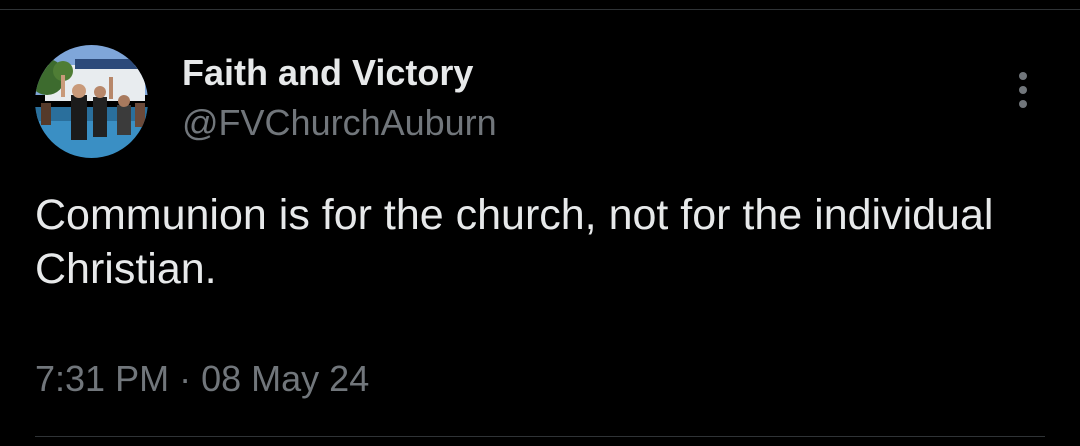 The height and width of the screenshot is (446, 1080). I want to click on top-divider, so click(540, 9).